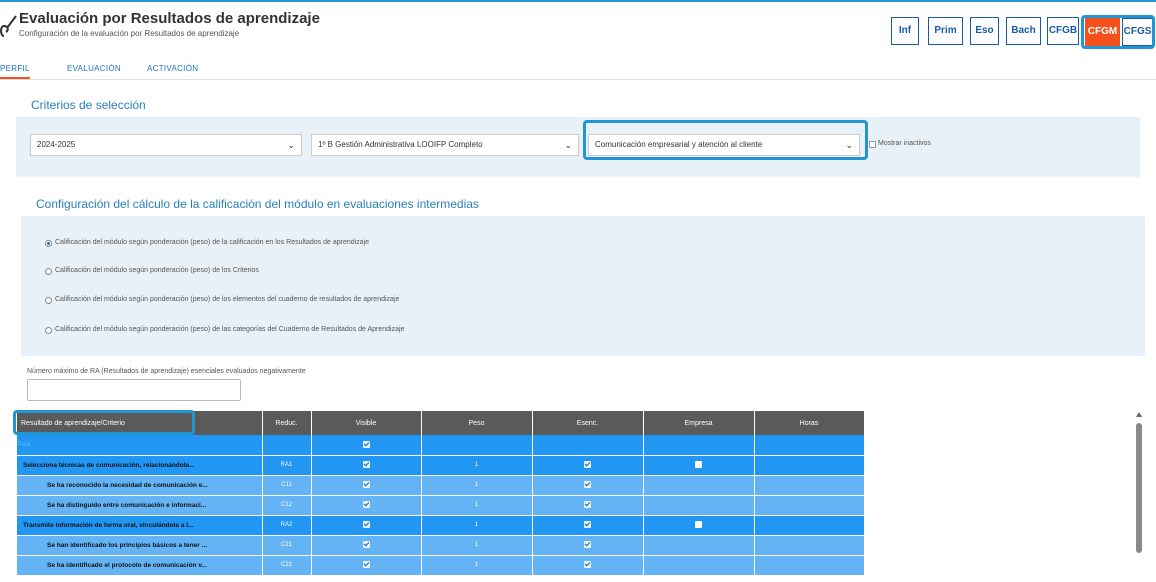 This screenshot has height=582, width=1156. I want to click on row-reduc: C12, so click(287, 505).